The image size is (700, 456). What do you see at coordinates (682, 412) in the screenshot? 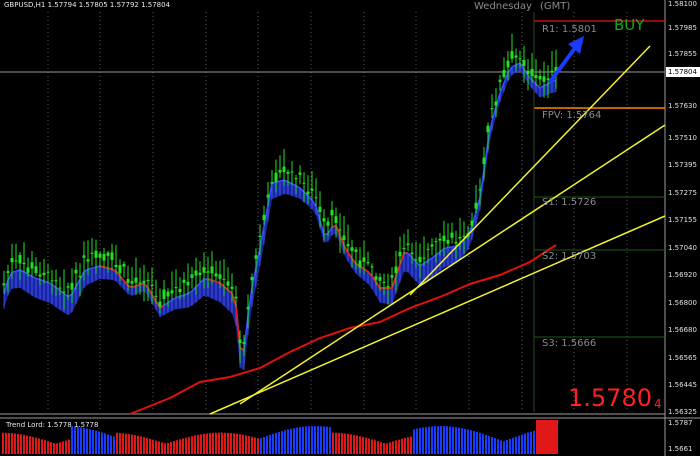
I see `price-tick: 1.56325` at bounding box center [682, 412].